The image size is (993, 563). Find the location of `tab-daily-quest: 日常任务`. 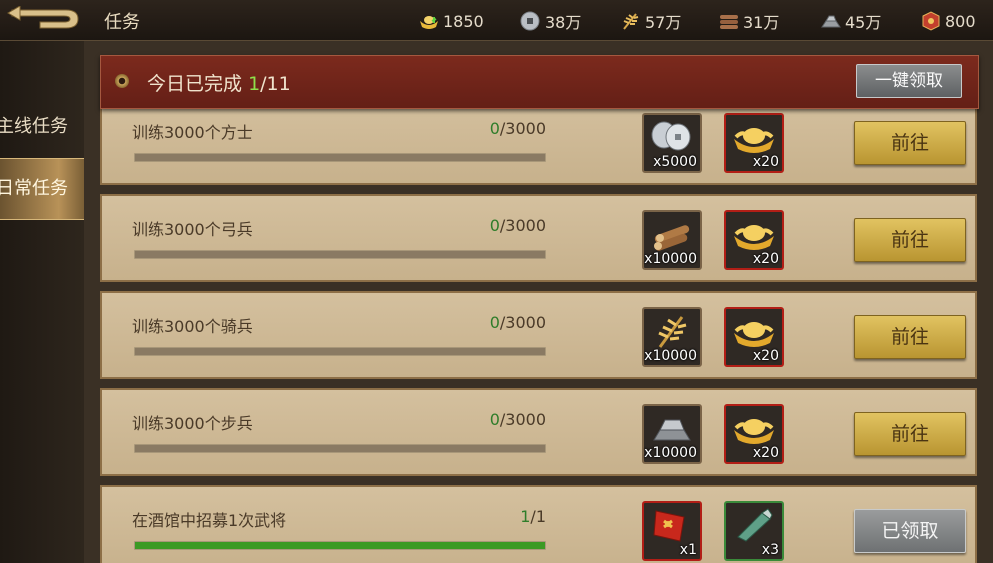

tab-daily-quest: 日常任务 is located at coordinates (42, 189).